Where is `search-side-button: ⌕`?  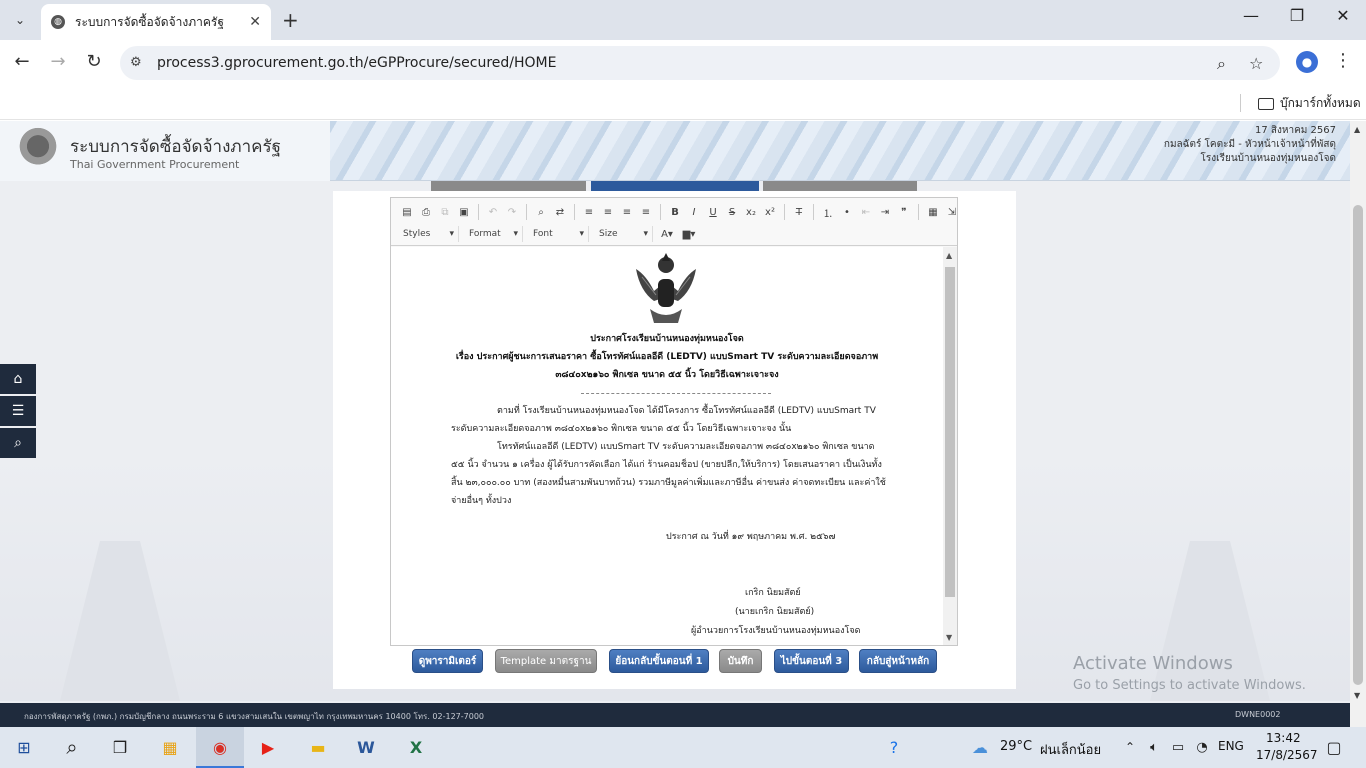
search-side-button: ⌕ is located at coordinates (18, 443).